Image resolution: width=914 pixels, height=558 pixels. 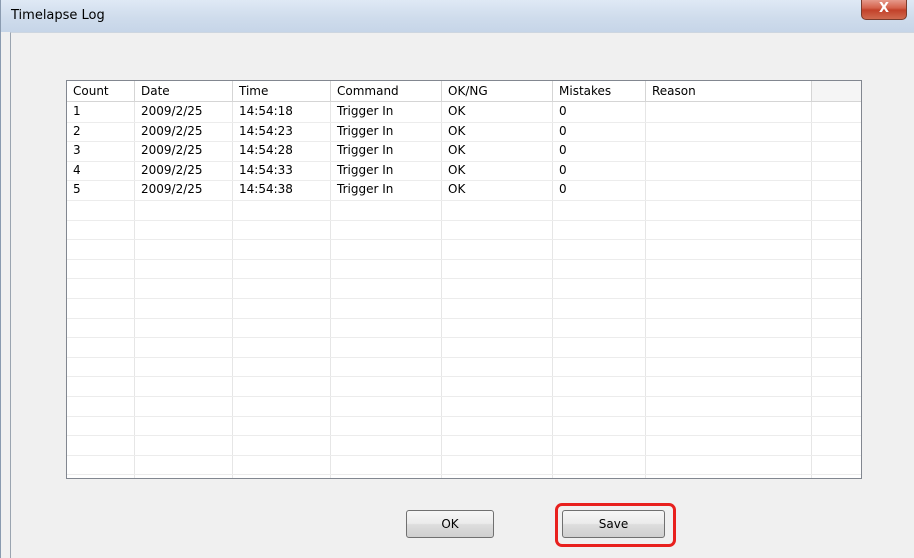 I want to click on column-header-mistakes: Mistakes, so click(x=599, y=91).